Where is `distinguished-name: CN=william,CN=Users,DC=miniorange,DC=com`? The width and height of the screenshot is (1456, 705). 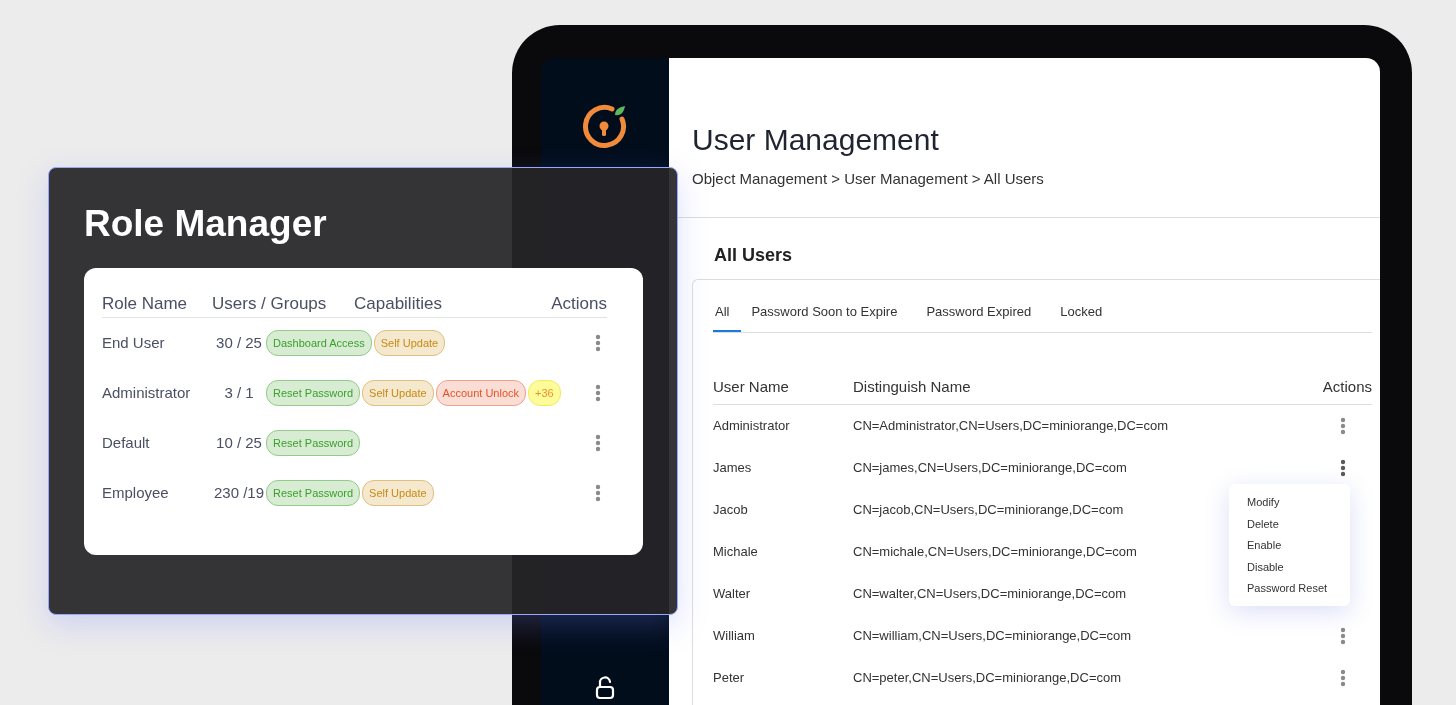
distinguished-name: CN=william,CN=Users,DC=miniorange,DC=com is located at coordinates (992, 636).